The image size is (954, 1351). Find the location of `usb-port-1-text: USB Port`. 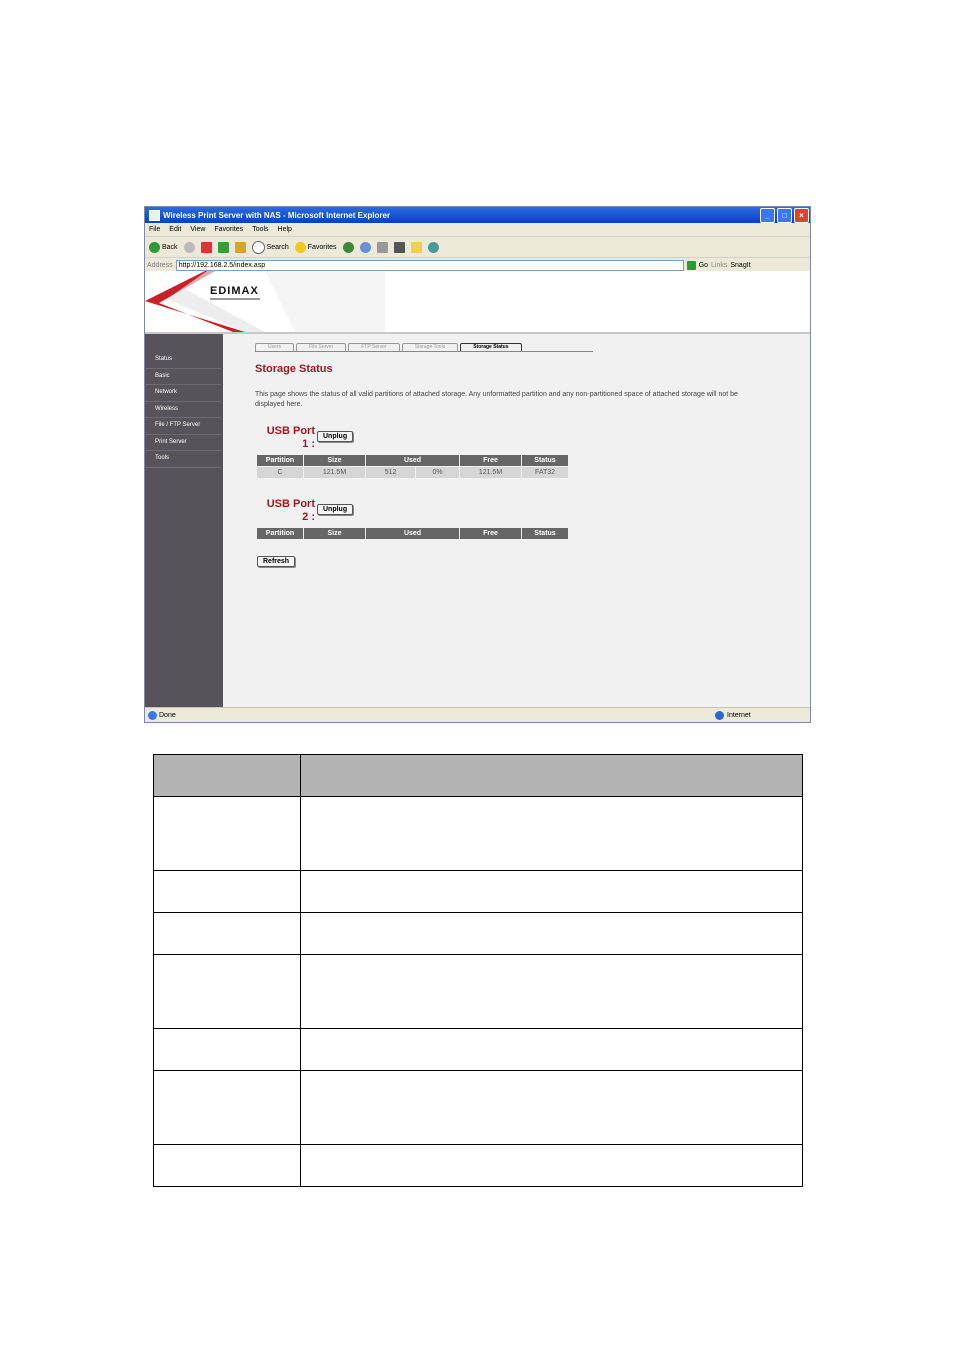

usb-port-1-text: USB Port is located at coordinates (290, 431).